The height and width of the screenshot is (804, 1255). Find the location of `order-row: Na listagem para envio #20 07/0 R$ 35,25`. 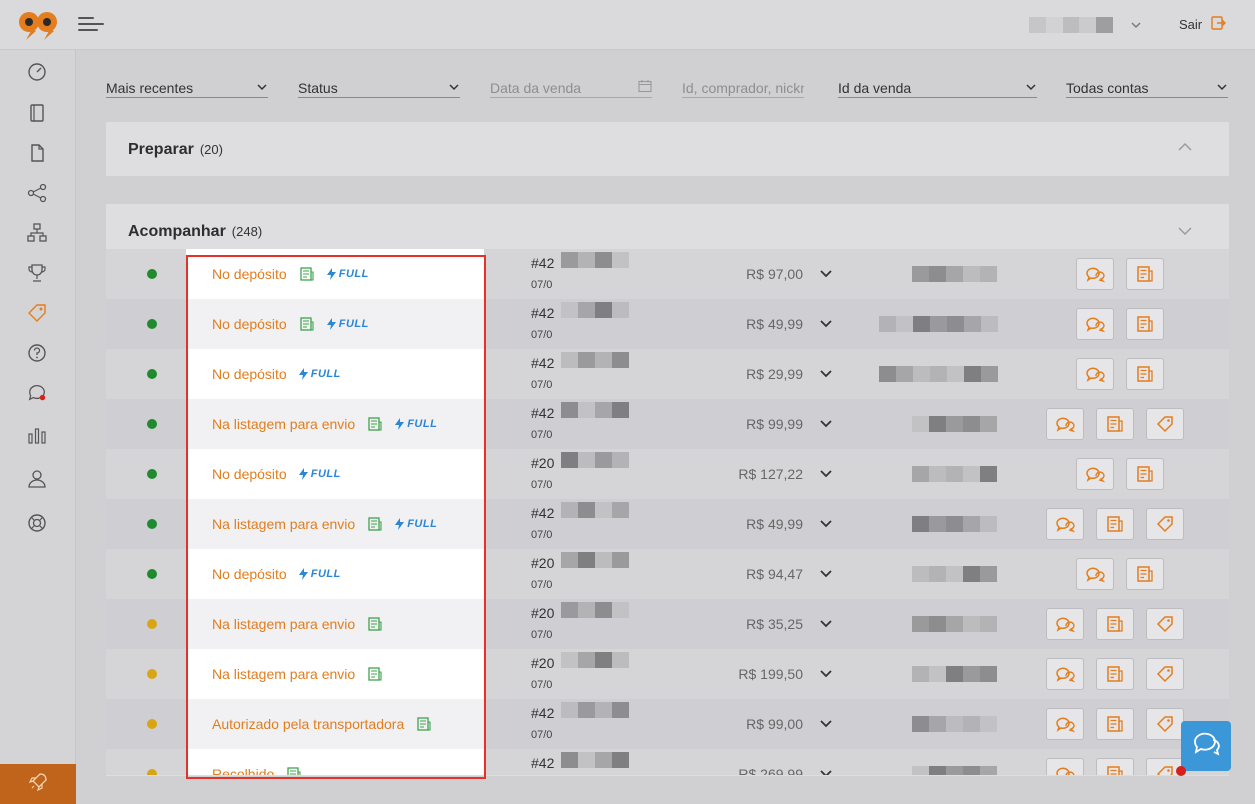

order-row: Na listagem para envio #20 07/0 R$ 35,25 is located at coordinates (667, 624).